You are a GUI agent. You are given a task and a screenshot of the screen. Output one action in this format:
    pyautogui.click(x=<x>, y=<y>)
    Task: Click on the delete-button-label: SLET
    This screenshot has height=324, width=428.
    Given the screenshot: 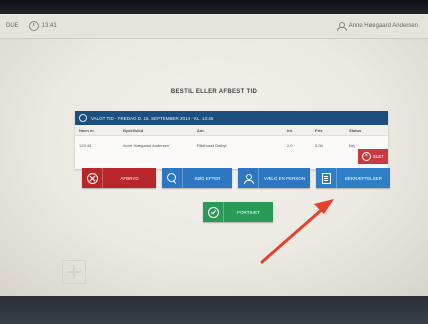 What is the action you would take?
    pyautogui.click(x=378, y=156)
    